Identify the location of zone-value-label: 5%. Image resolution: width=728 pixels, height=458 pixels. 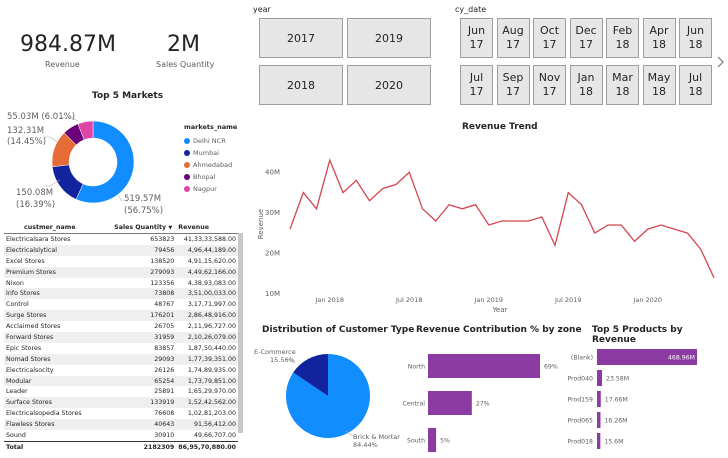
(445, 441).